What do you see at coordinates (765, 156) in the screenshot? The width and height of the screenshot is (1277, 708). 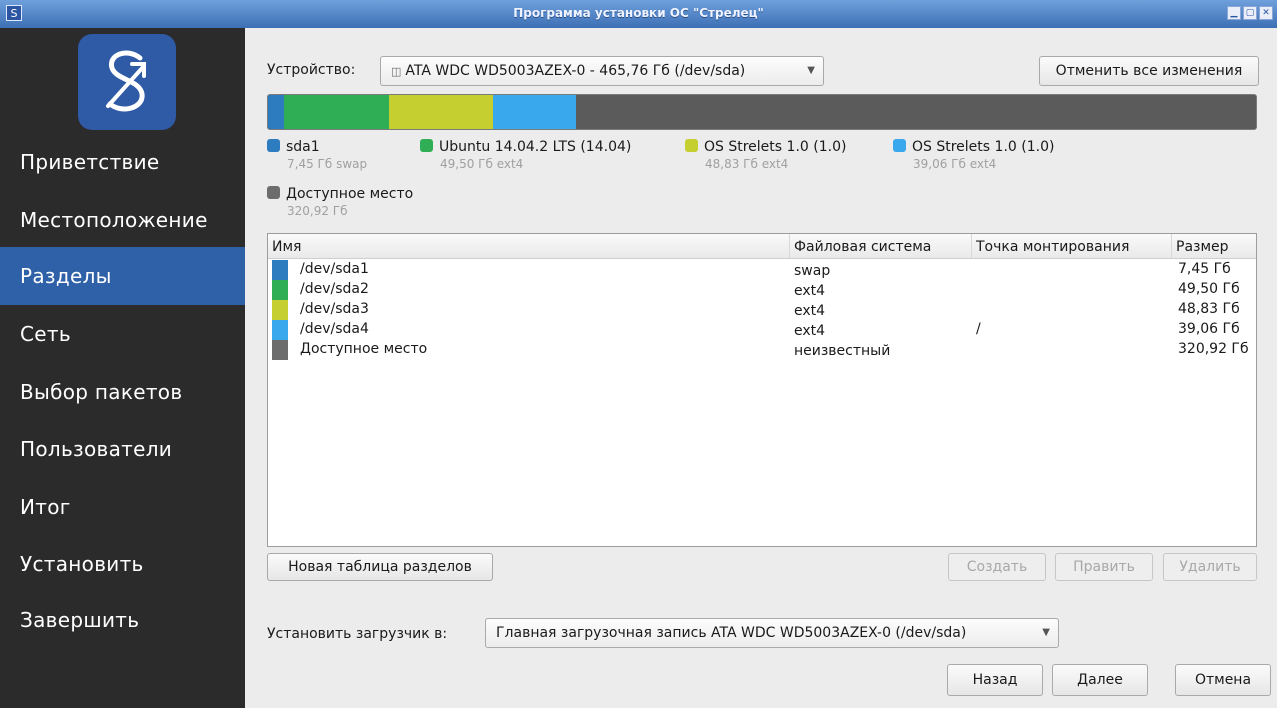 I see `legend-item: OS Strelets 1.0 (1.0) 48,83 Гб ext4` at bounding box center [765, 156].